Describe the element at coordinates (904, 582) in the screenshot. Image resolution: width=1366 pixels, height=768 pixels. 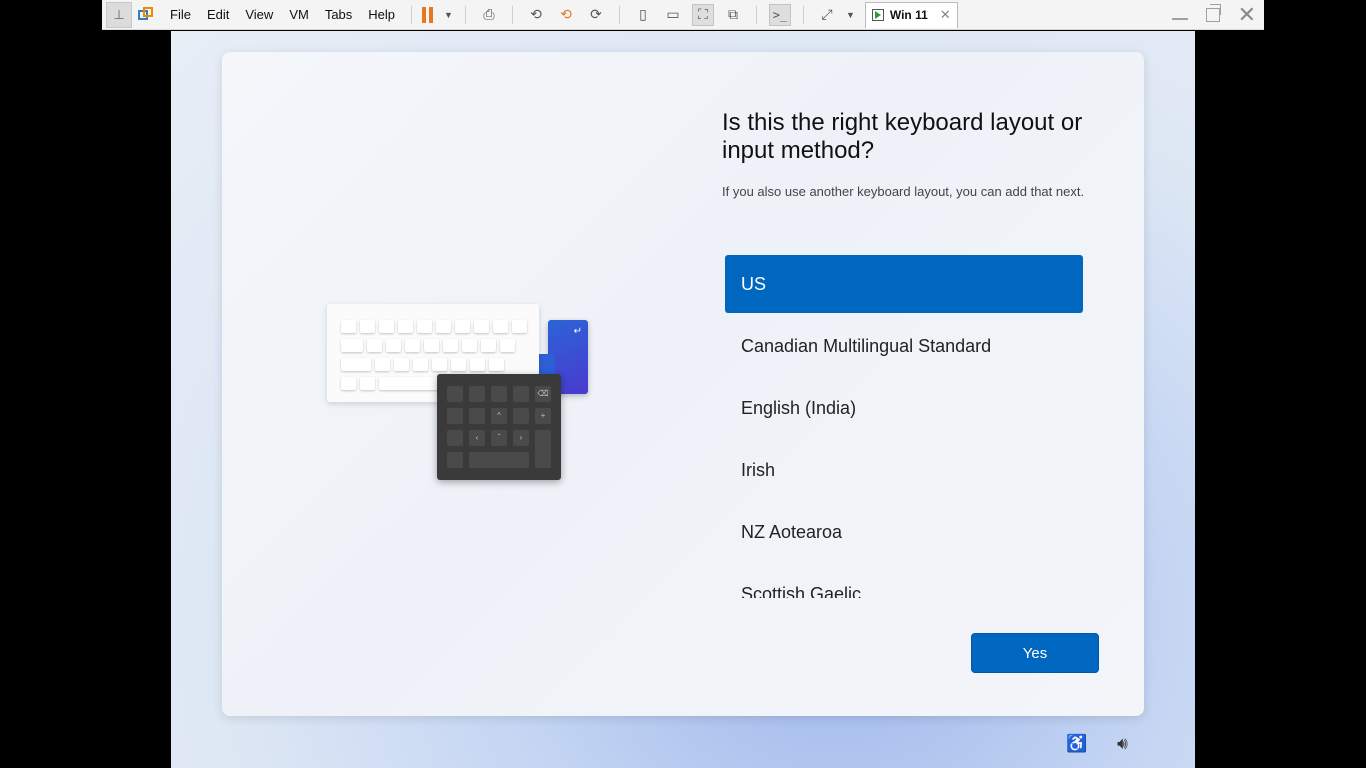
I see `layout-option-scottish-gaelic: Scottish Gaelic` at that location.